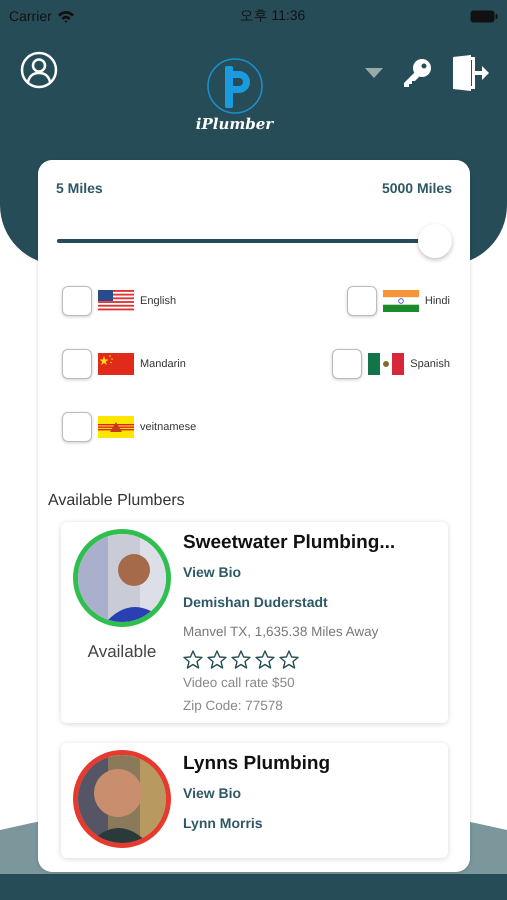 The image size is (507, 900). Describe the element at coordinates (158, 301) in the screenshot. I see `language-label: English` at that location.